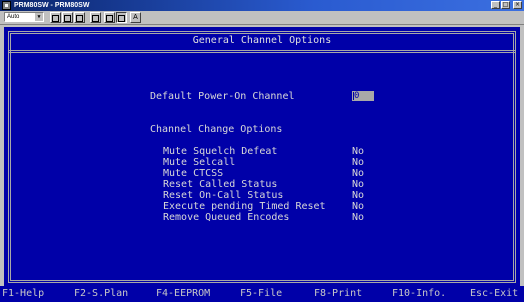 The width and height of the screenshot is (524, 302). What do you see at coordinates (109, 17) in the screenshot?
I see `properties-icon` at bounding box center [109, 17].